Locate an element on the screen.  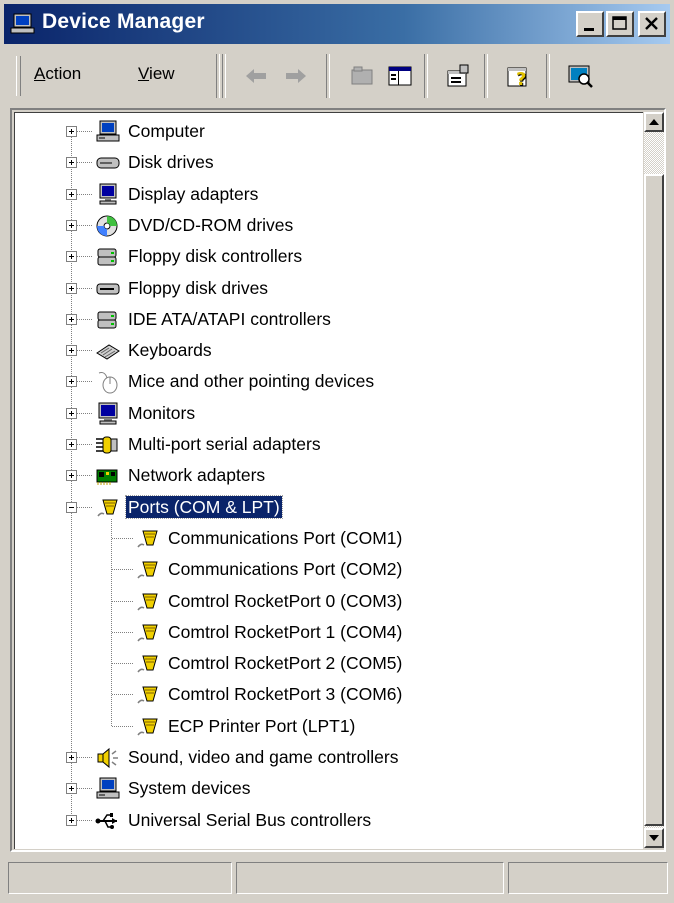
minimize-button is located at coordinates (590, 24).